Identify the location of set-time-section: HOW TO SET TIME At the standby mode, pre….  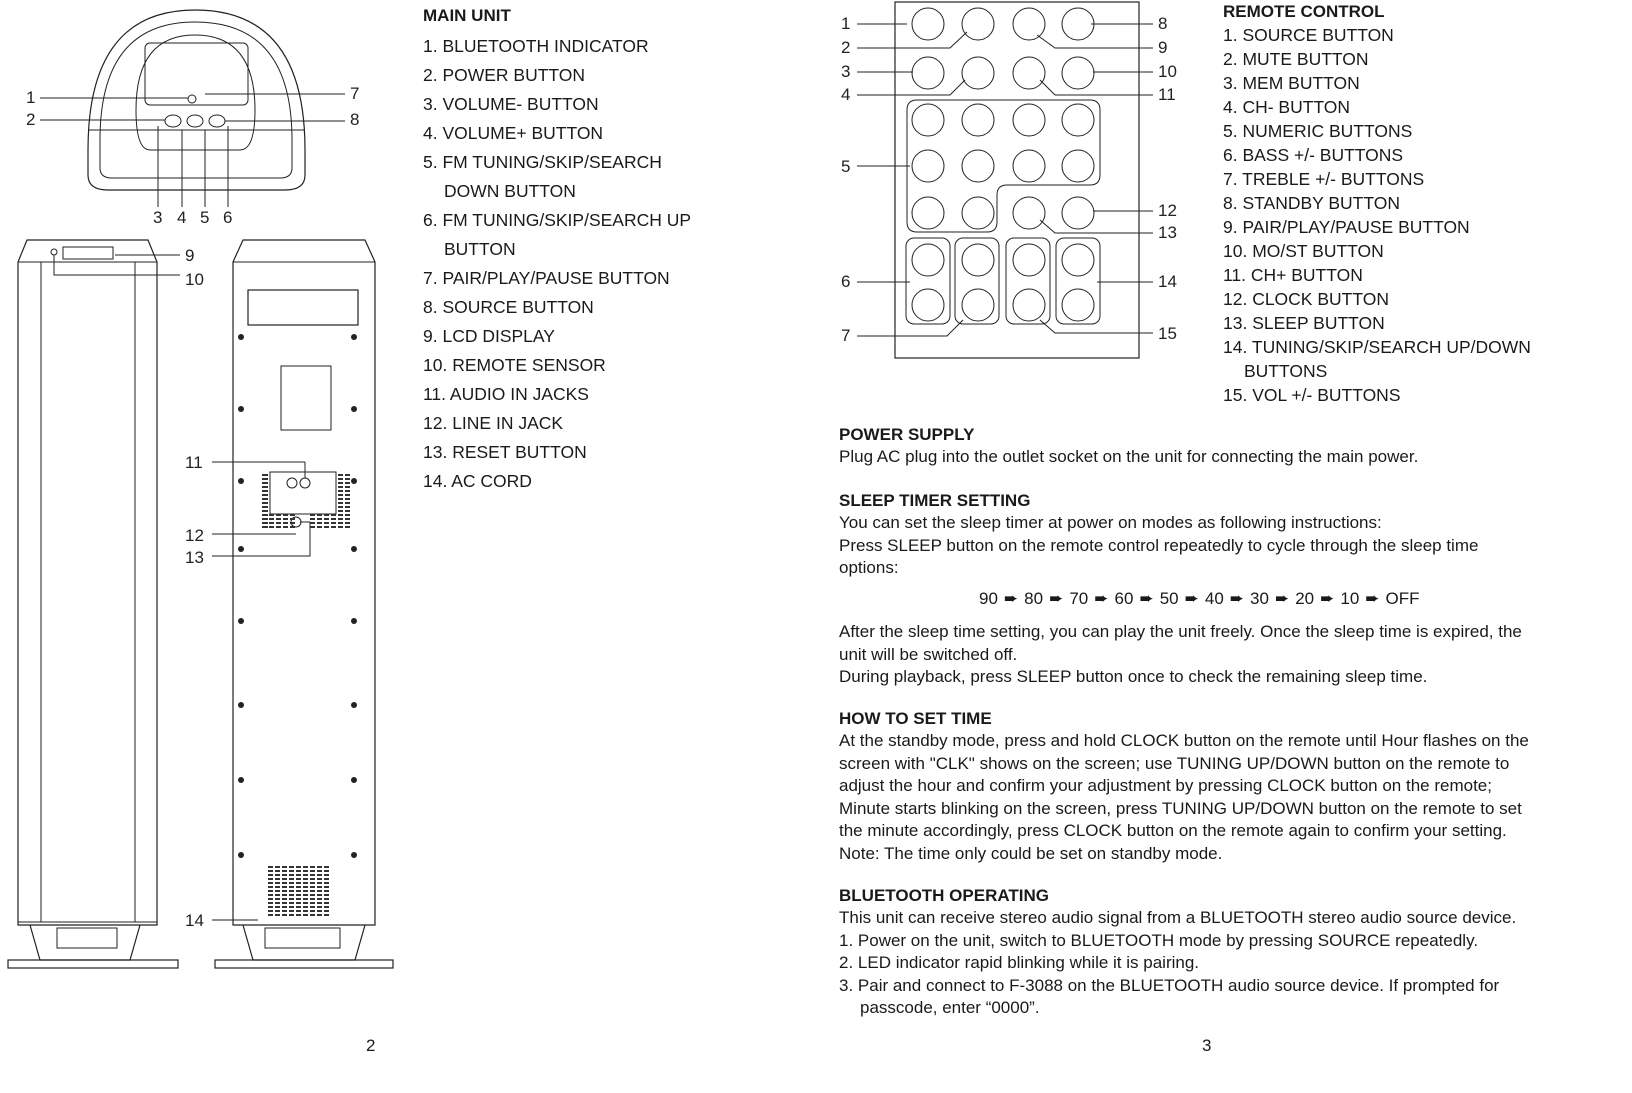
(1206, 786).